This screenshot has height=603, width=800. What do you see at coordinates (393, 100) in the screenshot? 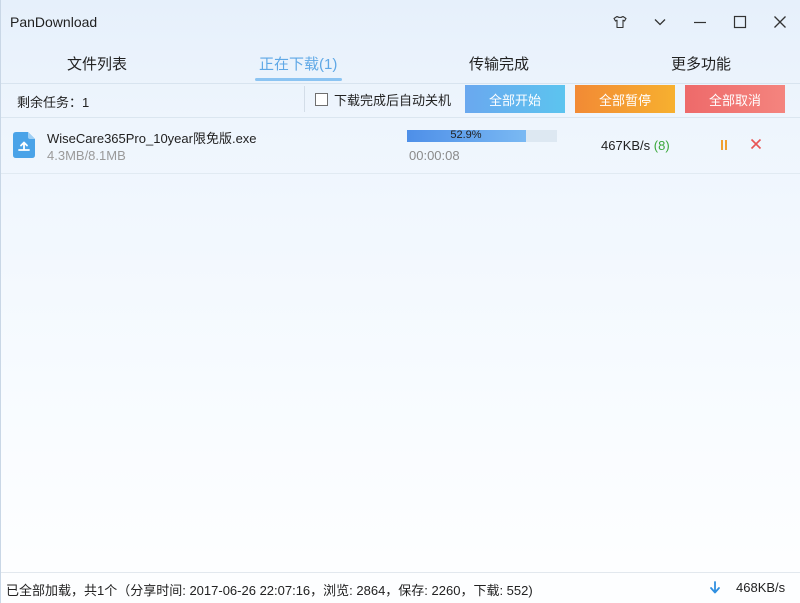
I see `auto-shutdown-label: 下载完成后自动关机` at bounding box center [393, 100].